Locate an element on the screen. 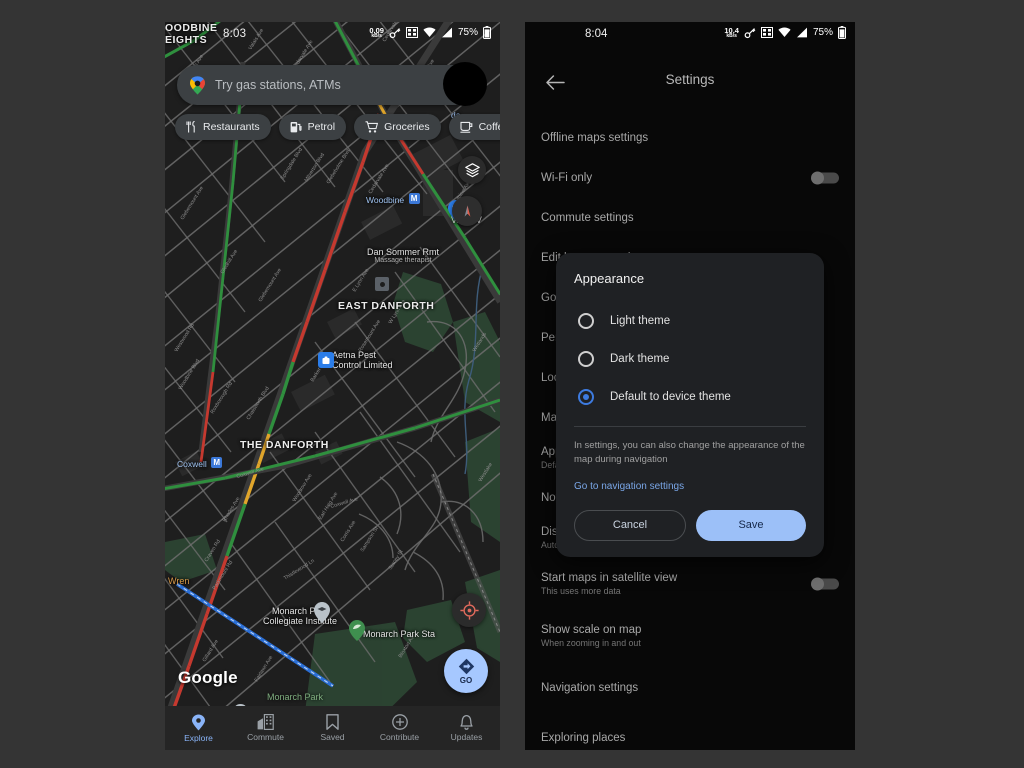 This screenshot has width=1024, height=768. bell-icon is located at coordinates (466, 722).